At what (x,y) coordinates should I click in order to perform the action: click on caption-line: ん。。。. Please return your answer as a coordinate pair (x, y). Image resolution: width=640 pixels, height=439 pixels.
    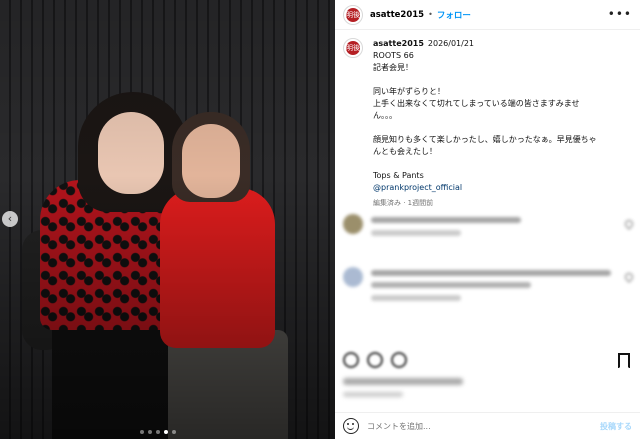
    Looking at the image, I should click on (385, 115).